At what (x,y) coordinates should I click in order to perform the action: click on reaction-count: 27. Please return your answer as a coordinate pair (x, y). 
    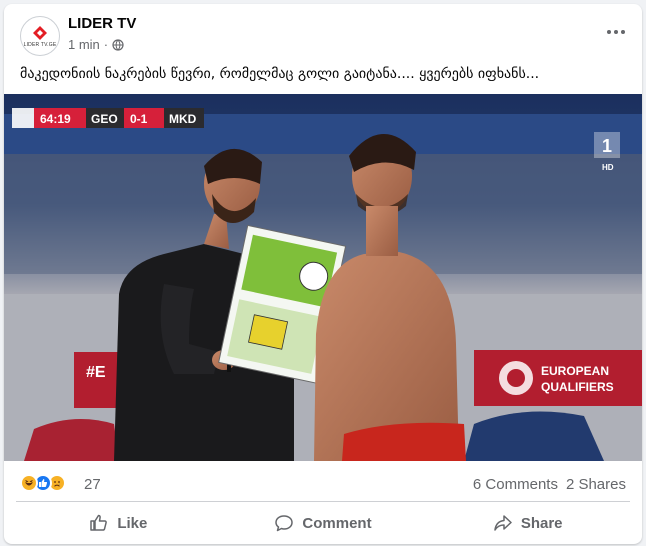
    Looking at the image, I should click on (92, 484).